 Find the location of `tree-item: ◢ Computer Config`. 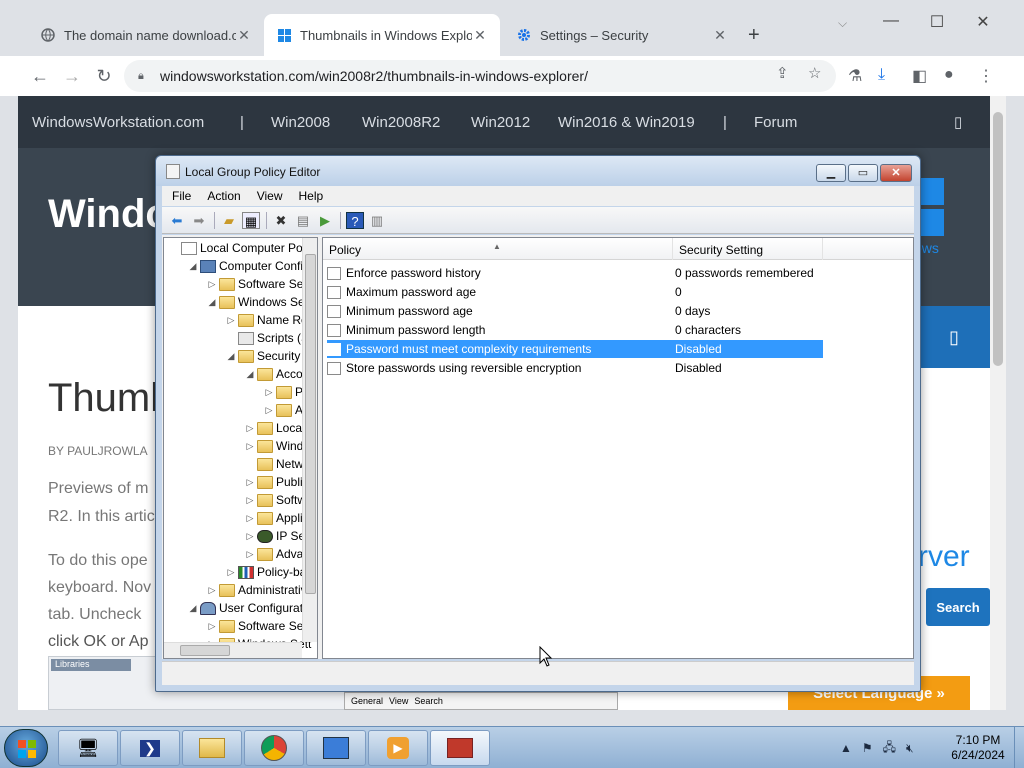

tree-item: ◢ Computer Config is located at coordinates (248, 266).